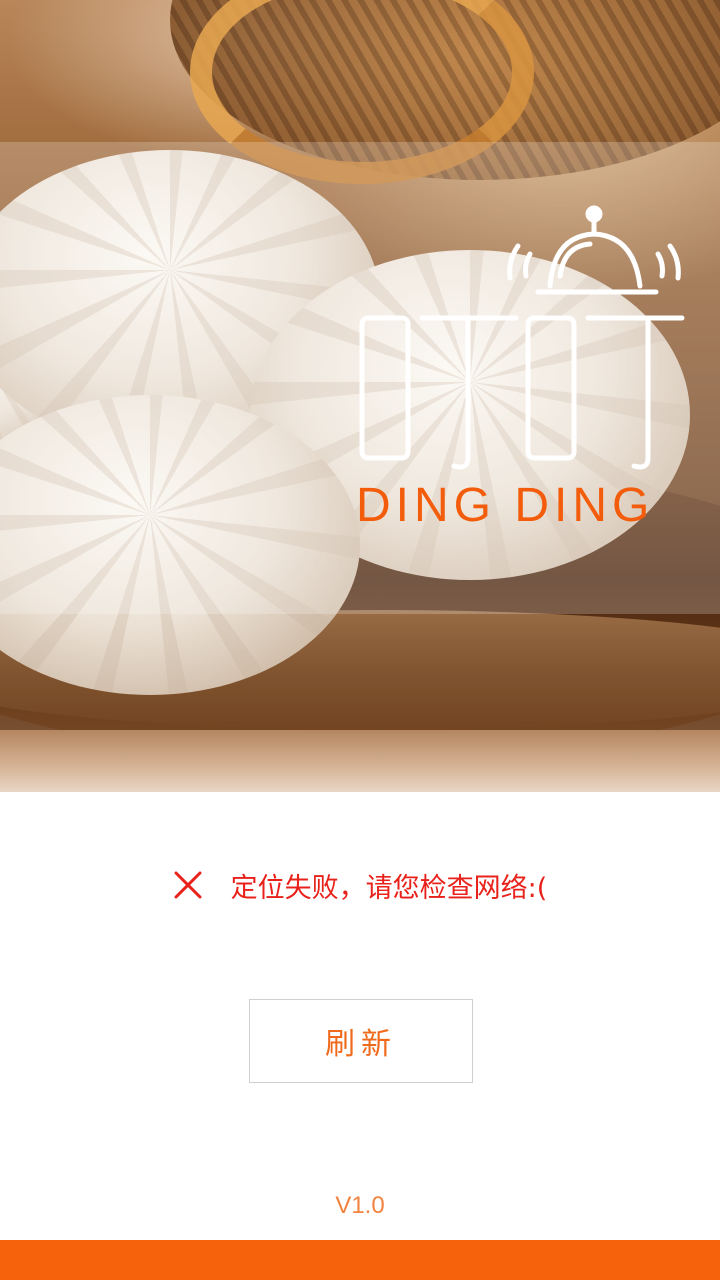 The height and width of the screenshot is (1280, 720). I want to click on brand-name-english: DING DING, so click(505, 505).